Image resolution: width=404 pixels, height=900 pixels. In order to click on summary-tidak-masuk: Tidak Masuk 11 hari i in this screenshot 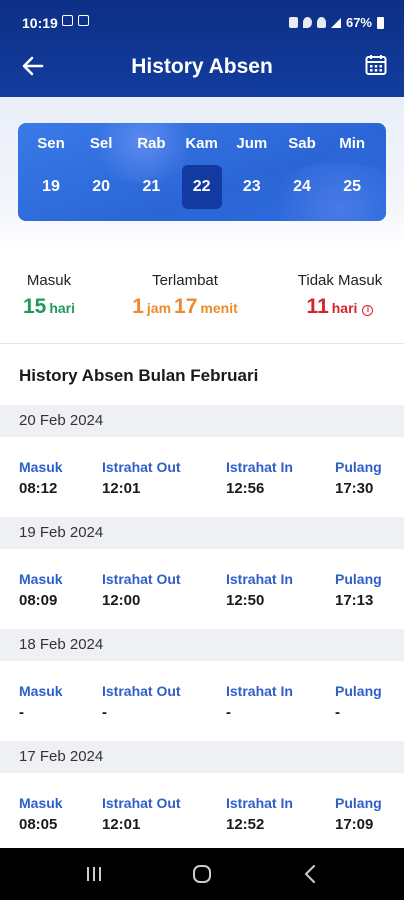, I will do `click(340, 295)`.